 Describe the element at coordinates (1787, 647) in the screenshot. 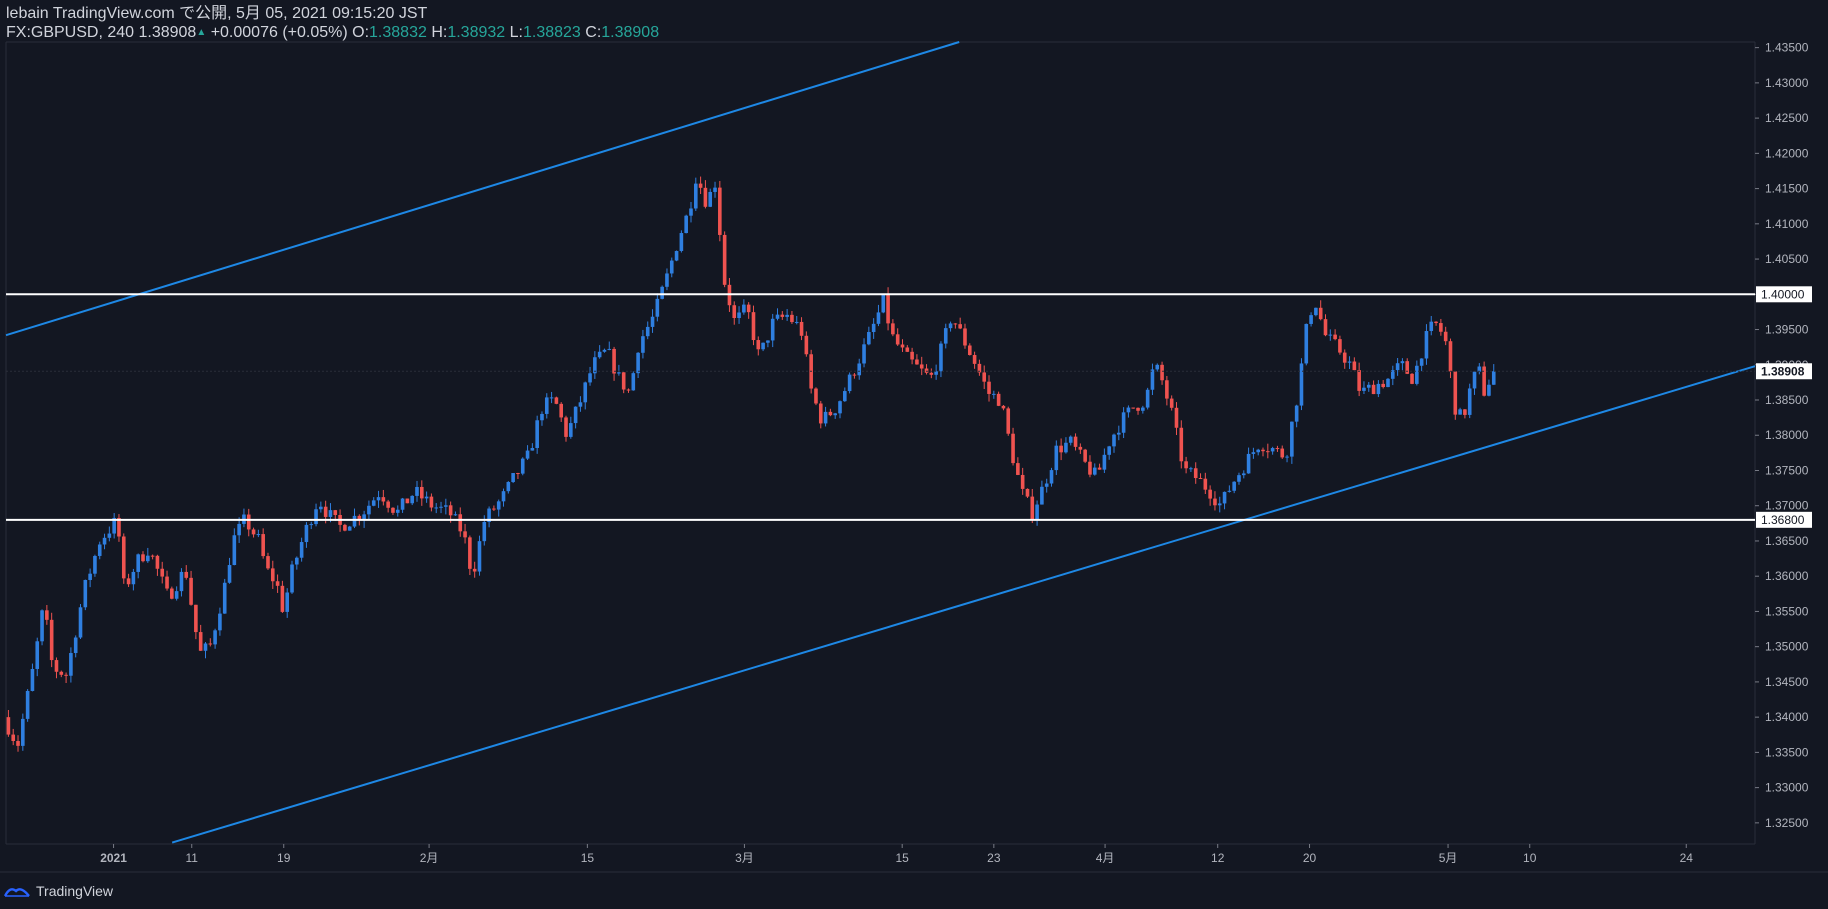

I see `price-tick-label: 1.35000` at that location.